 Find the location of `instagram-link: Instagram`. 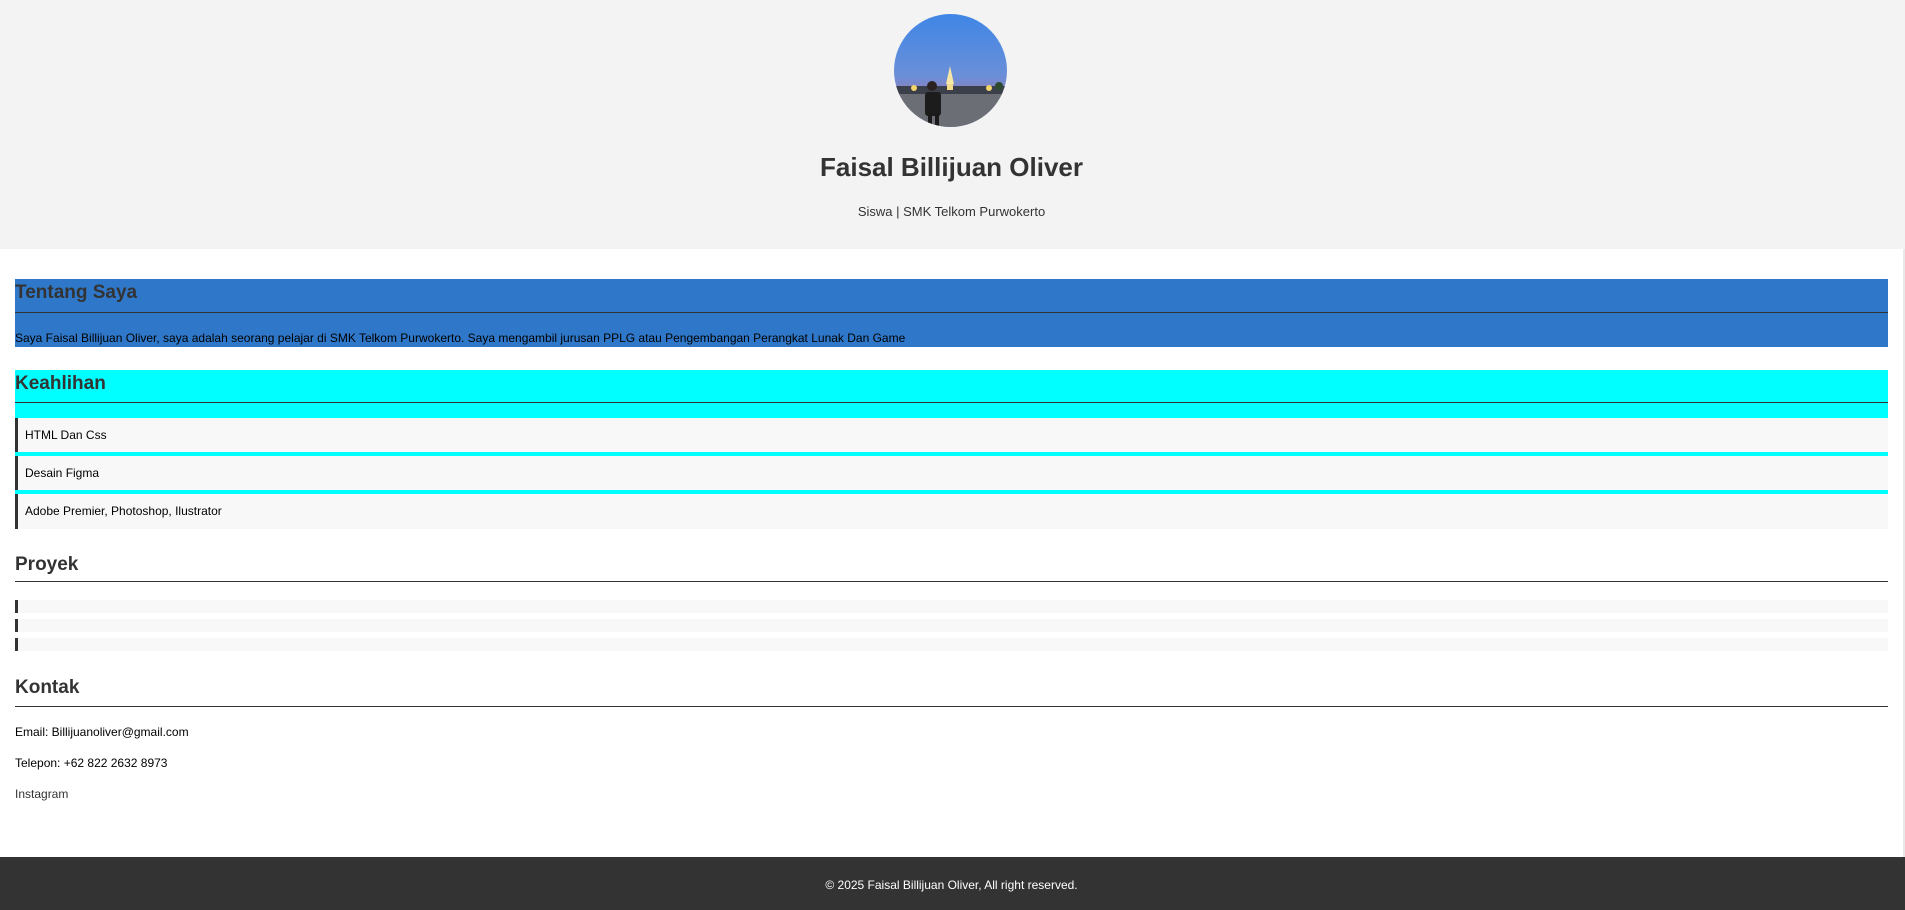

instagram-link: Instagram is located at coordinates (41, 794).